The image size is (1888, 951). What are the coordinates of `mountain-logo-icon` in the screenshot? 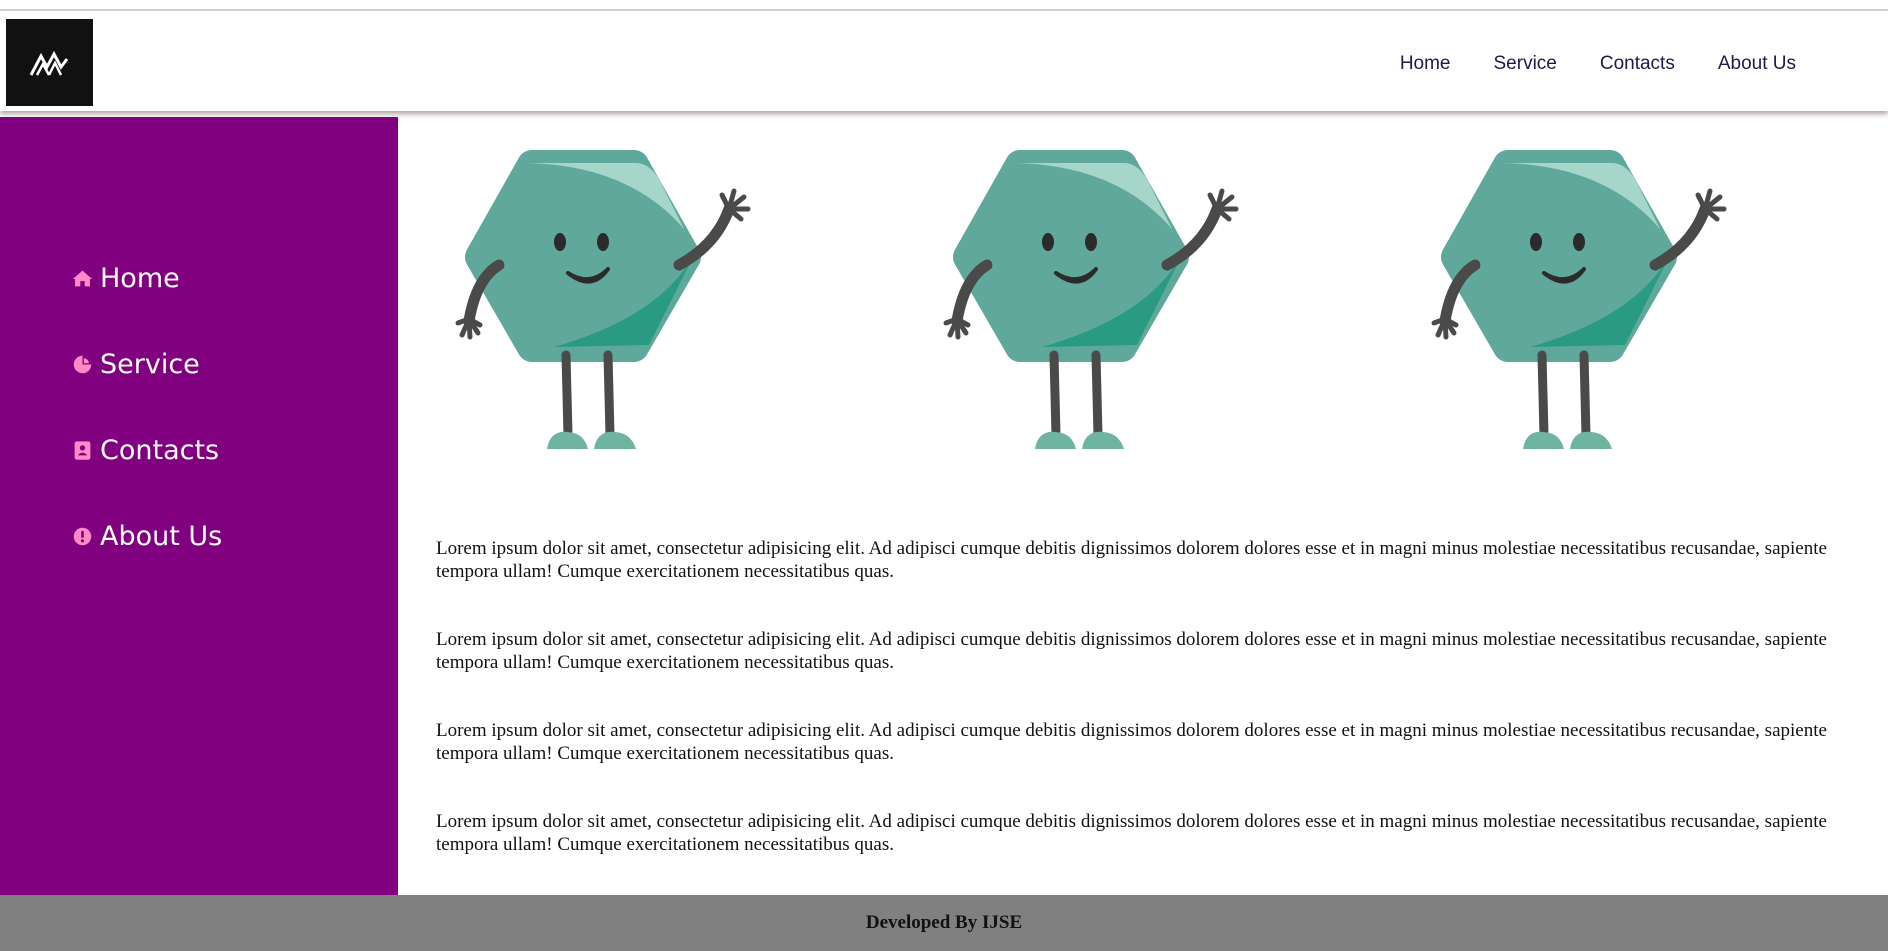 It's located at (48, 63).